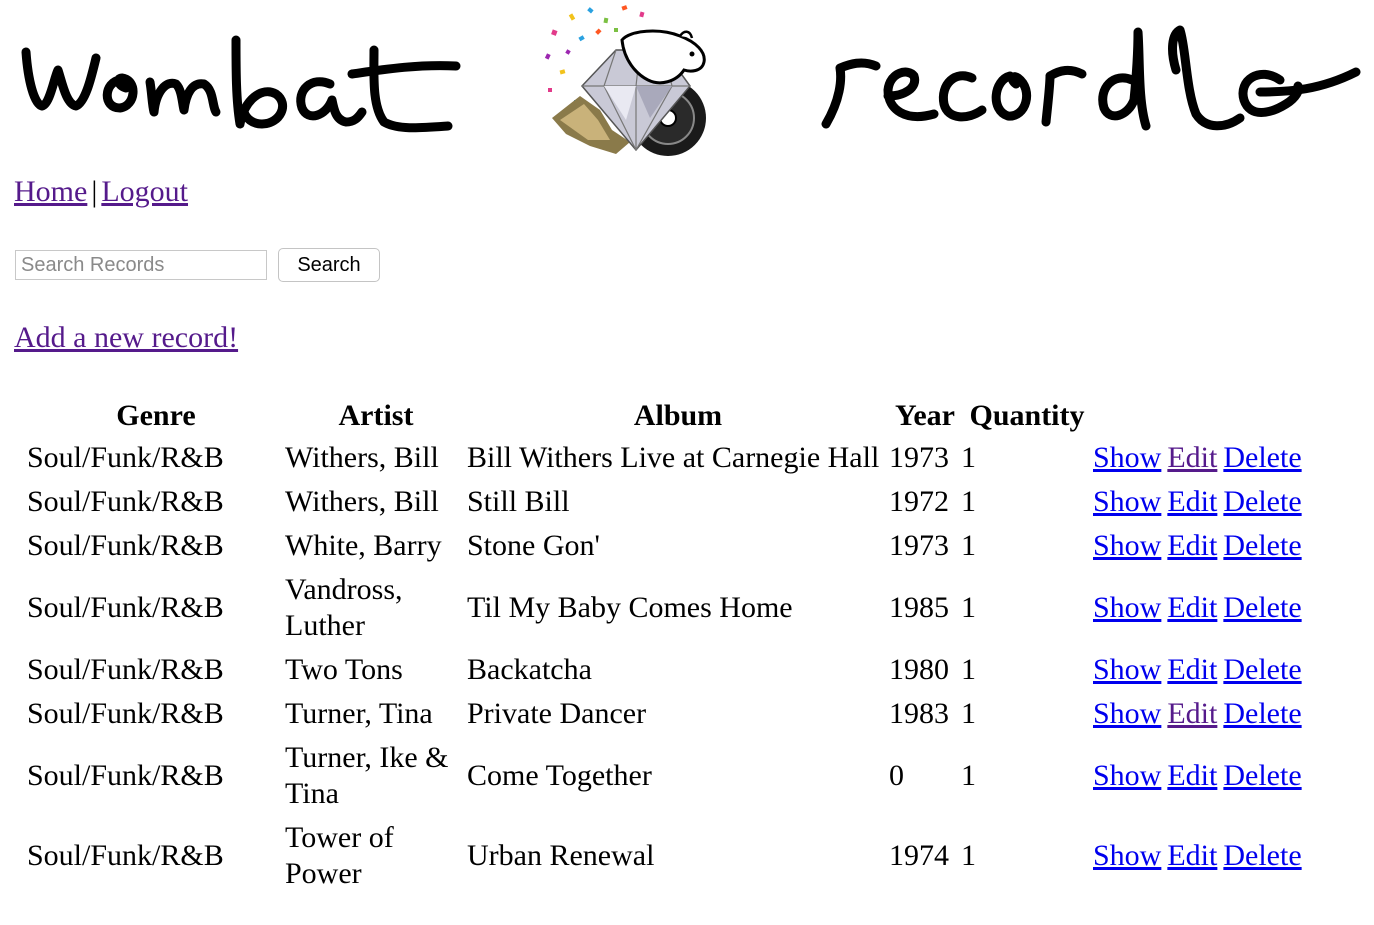 This screenshot has height=925, width=1374. I want to click on artist-cell: Tower of Power, so click(339, 855).